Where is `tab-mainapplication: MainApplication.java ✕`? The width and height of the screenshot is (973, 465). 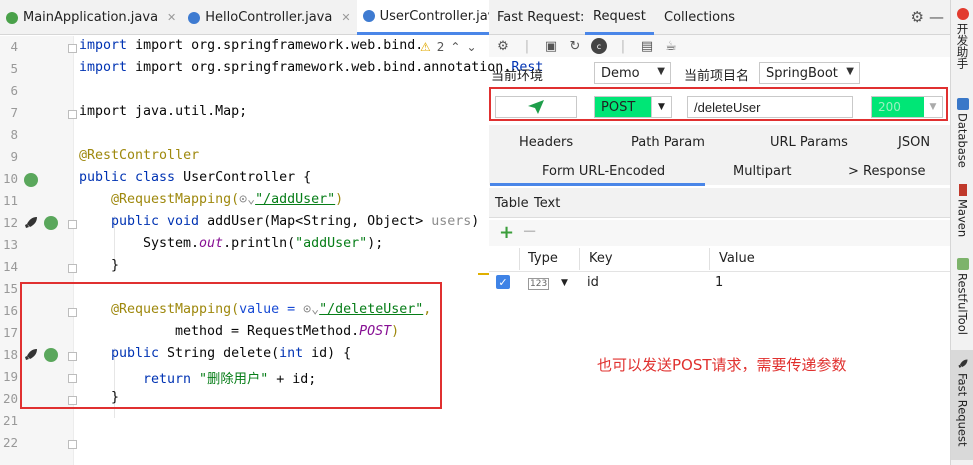 tab-mainapplication: MainApplication.java ✕ is located at coordinates (91, 17).